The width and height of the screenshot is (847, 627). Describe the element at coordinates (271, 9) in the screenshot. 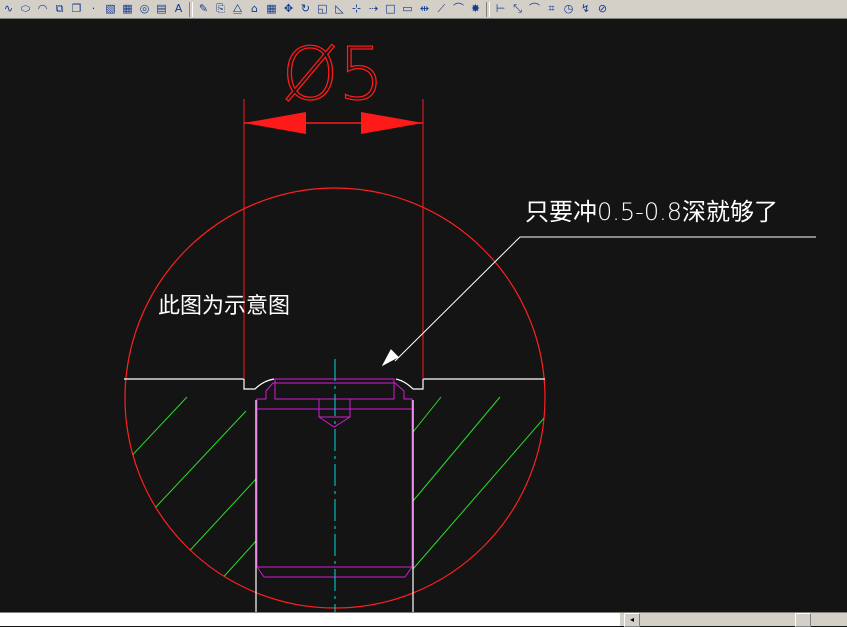

I see `array-icon: ▦` at that location.